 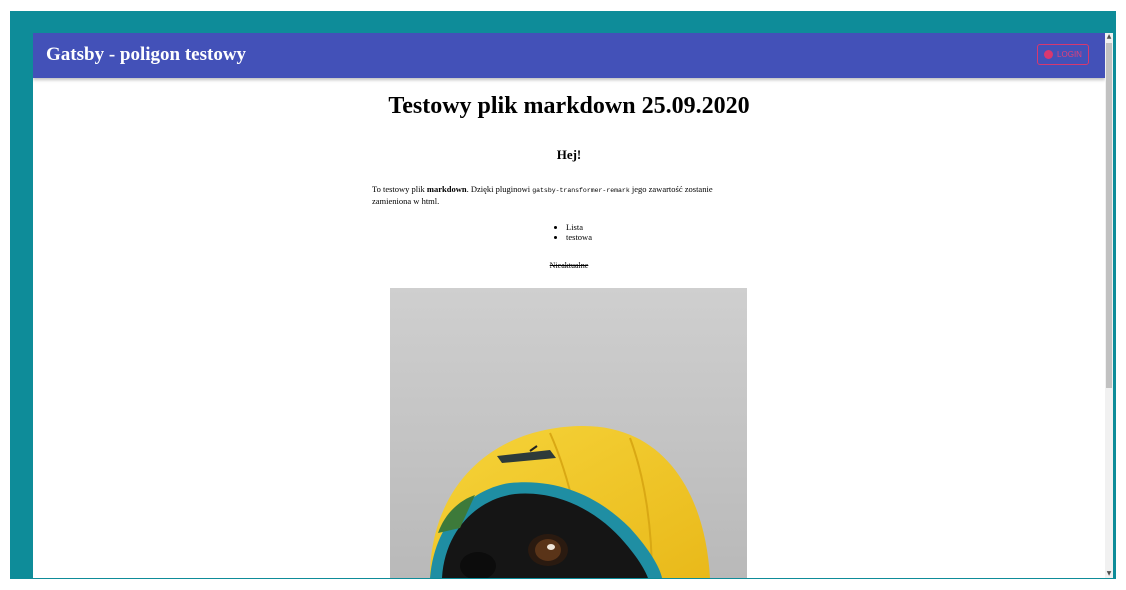 What do you see at coordinates (579, 237) in the screenshot?
I see `list-item: testowa` at bounding box center [579, 237].